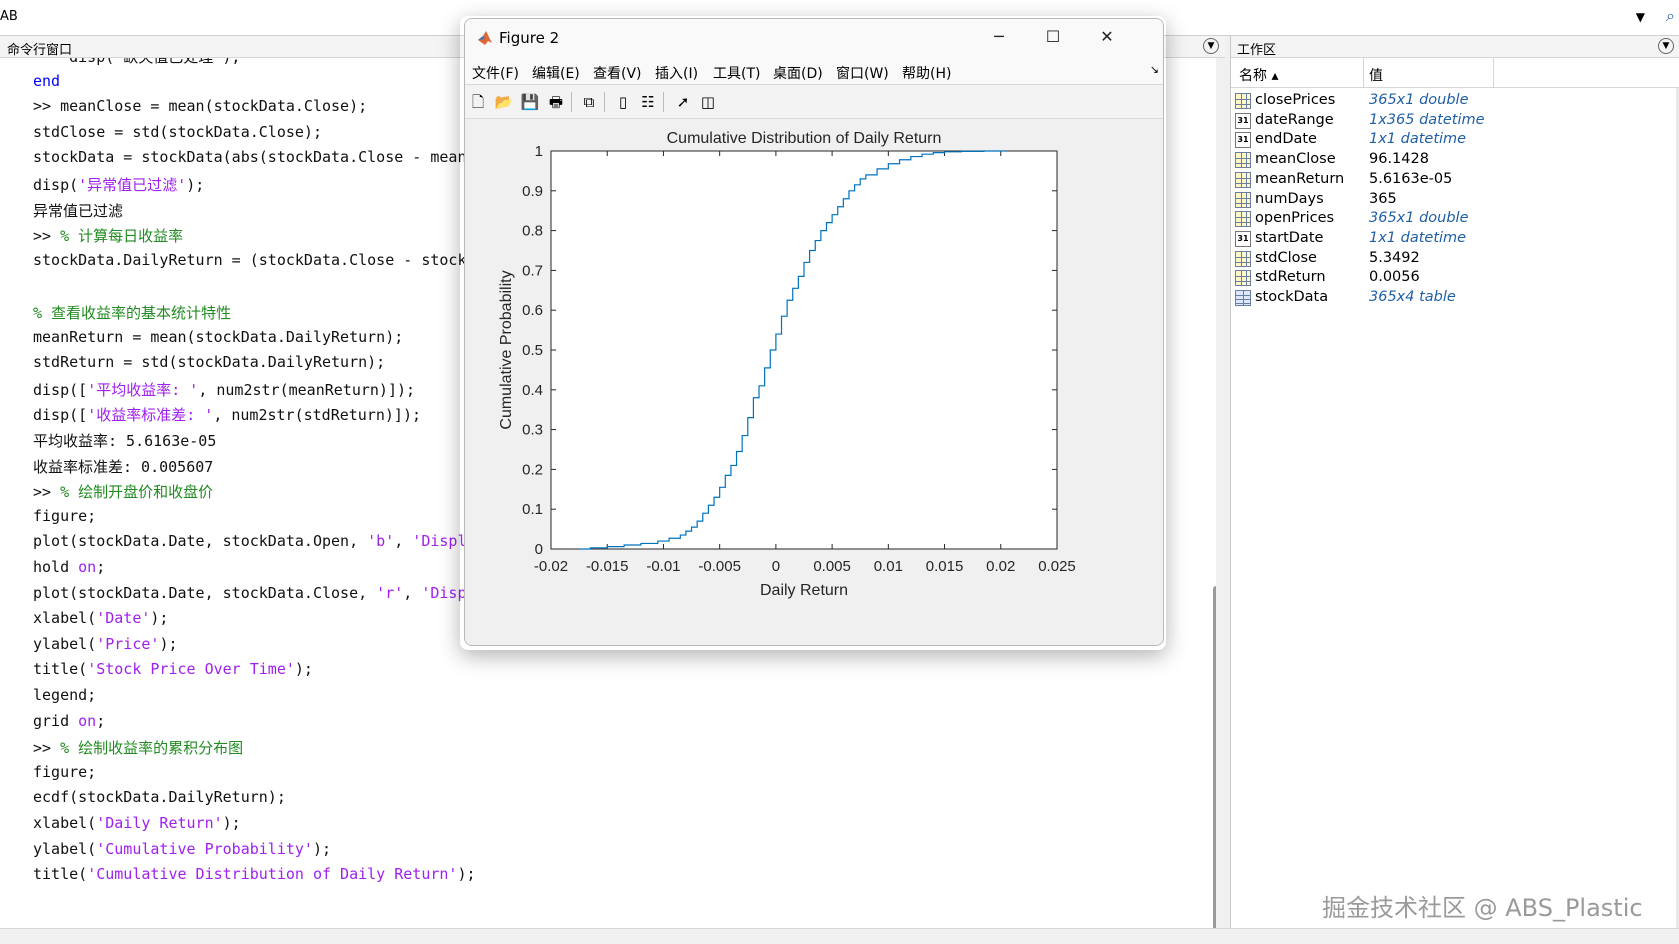 This screenshot has height=944, width=1679. What do you see at coordinates (105, 647) in the screenshot?
I see `command-line: ylabel('Price');` at bounding box center [105, 647].